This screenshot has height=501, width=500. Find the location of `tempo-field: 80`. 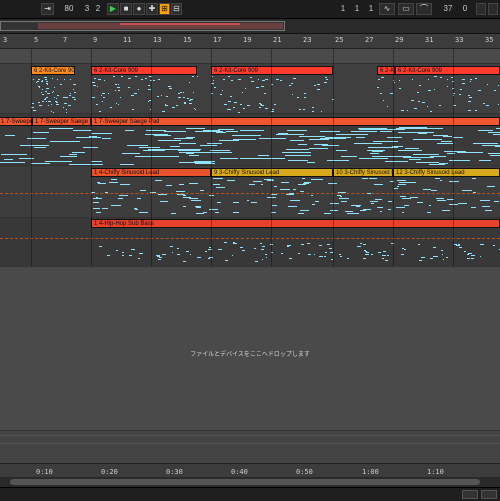

tempo-field: 80 is located at coordinates (69, 9).